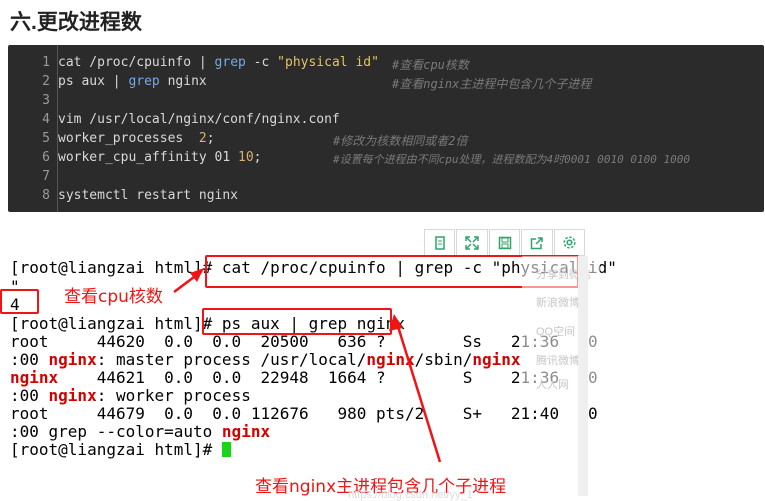 Image resolution: width=765 pixels, height=501 pixels. I want to click on code-toolbar, so click(505, 242).